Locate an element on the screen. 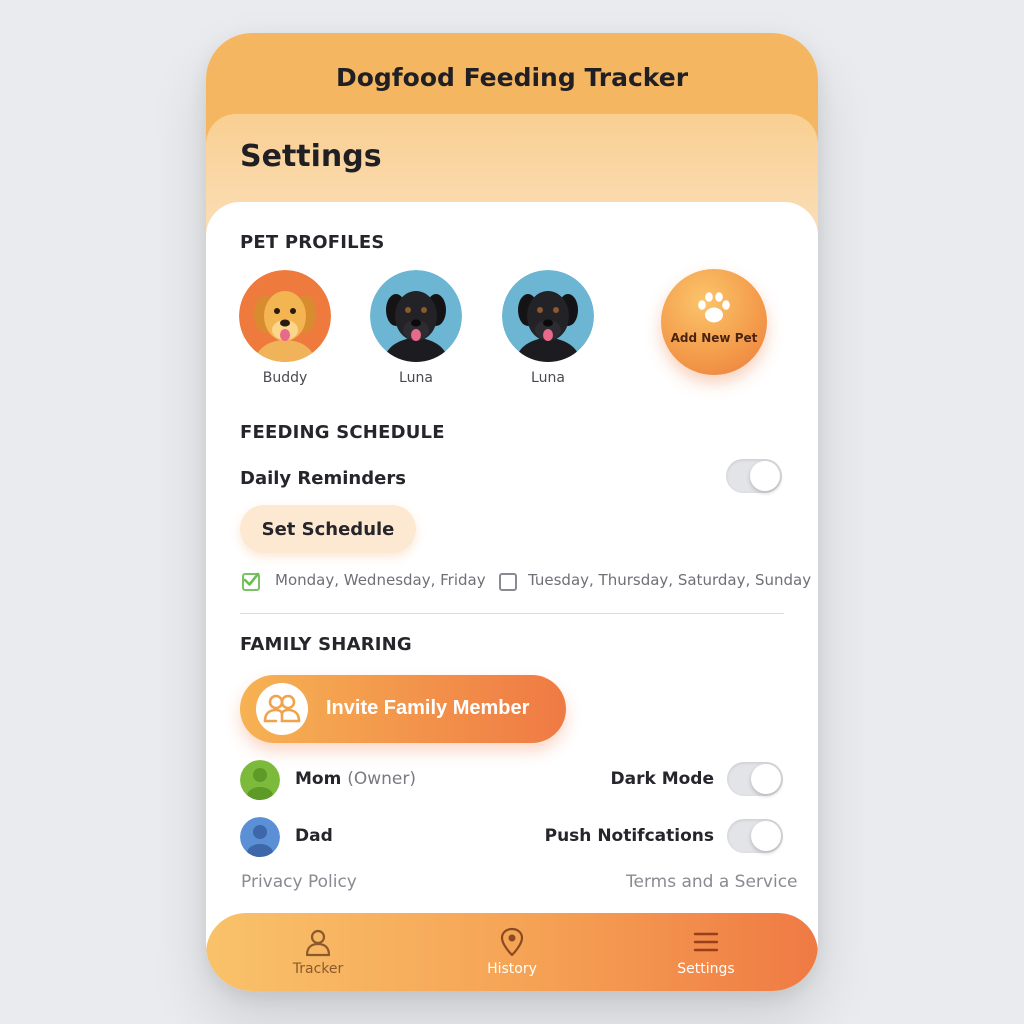 The height and width of the screenshot is (1024, 1024). member-name-row: Mom (Owner) is located at coordinates (355, 779).